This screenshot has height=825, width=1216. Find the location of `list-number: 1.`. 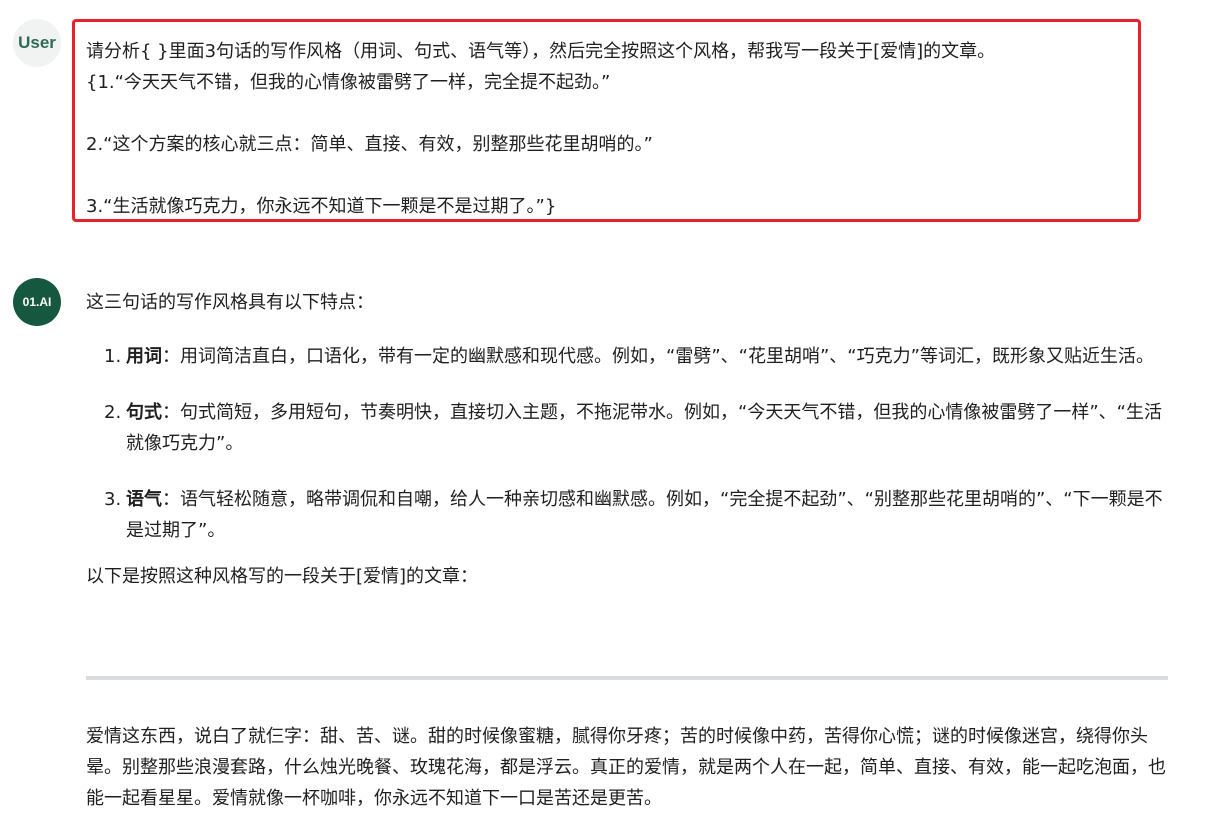

list-number: 1. is located at coordinates (113, 356).